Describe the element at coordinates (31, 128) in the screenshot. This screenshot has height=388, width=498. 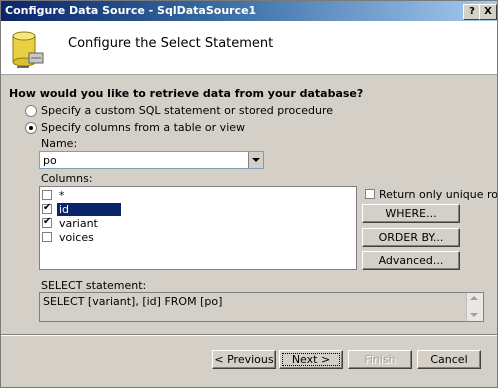
I see `table-columns-radio` at that location.